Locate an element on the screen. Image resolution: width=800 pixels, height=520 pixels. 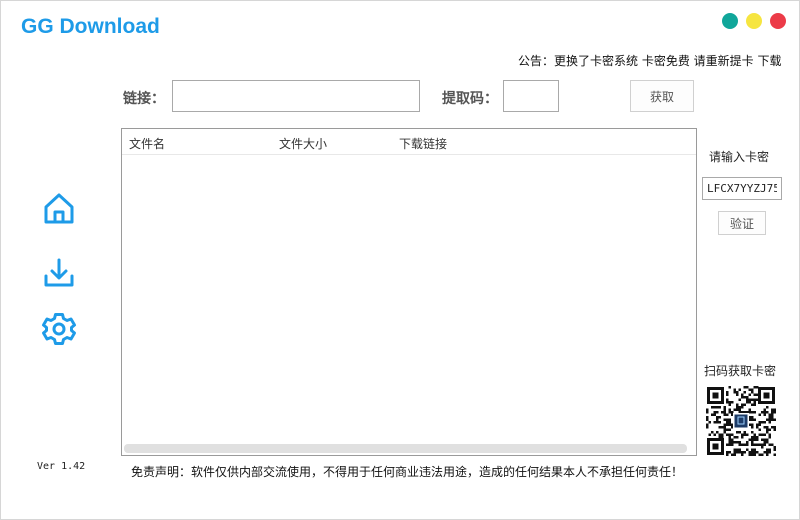
card-key-input is located at coordinates (742, 188).